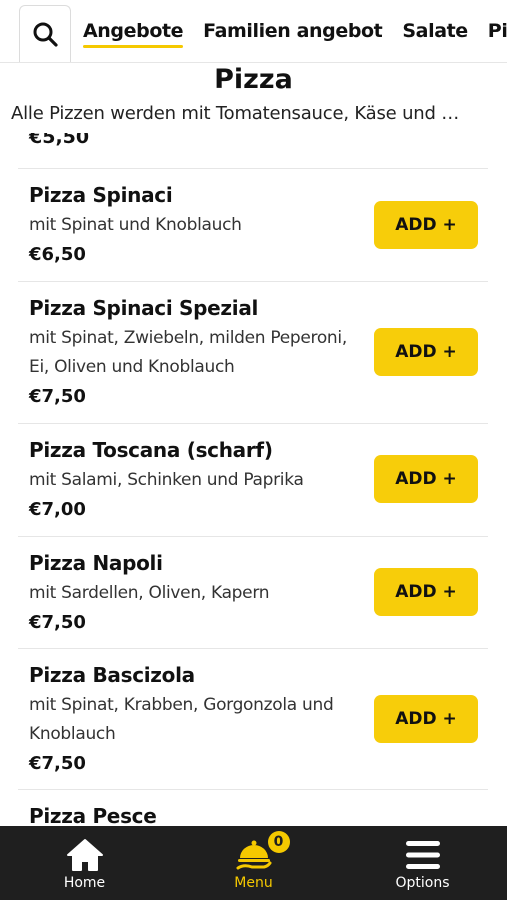 Image resolution: width=507 pixels, height=900 pixels. I want to click on nav-options-label: Options, so click(422, 883).